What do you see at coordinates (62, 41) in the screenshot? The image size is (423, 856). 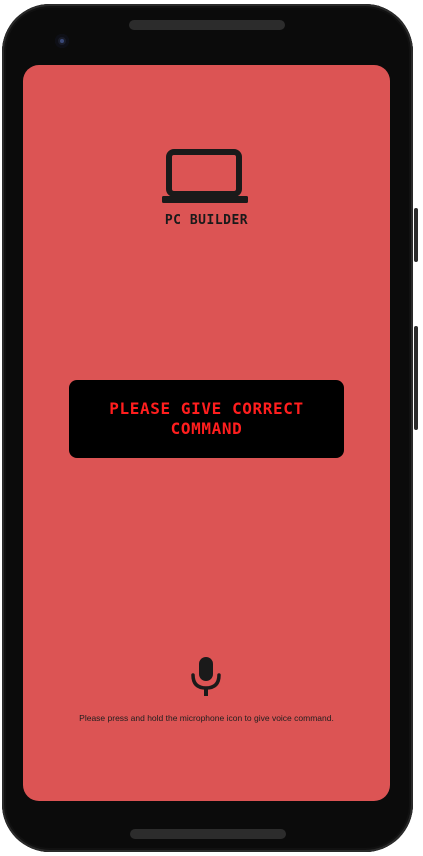 I see `front-camera` at bounding box center [62, 41].